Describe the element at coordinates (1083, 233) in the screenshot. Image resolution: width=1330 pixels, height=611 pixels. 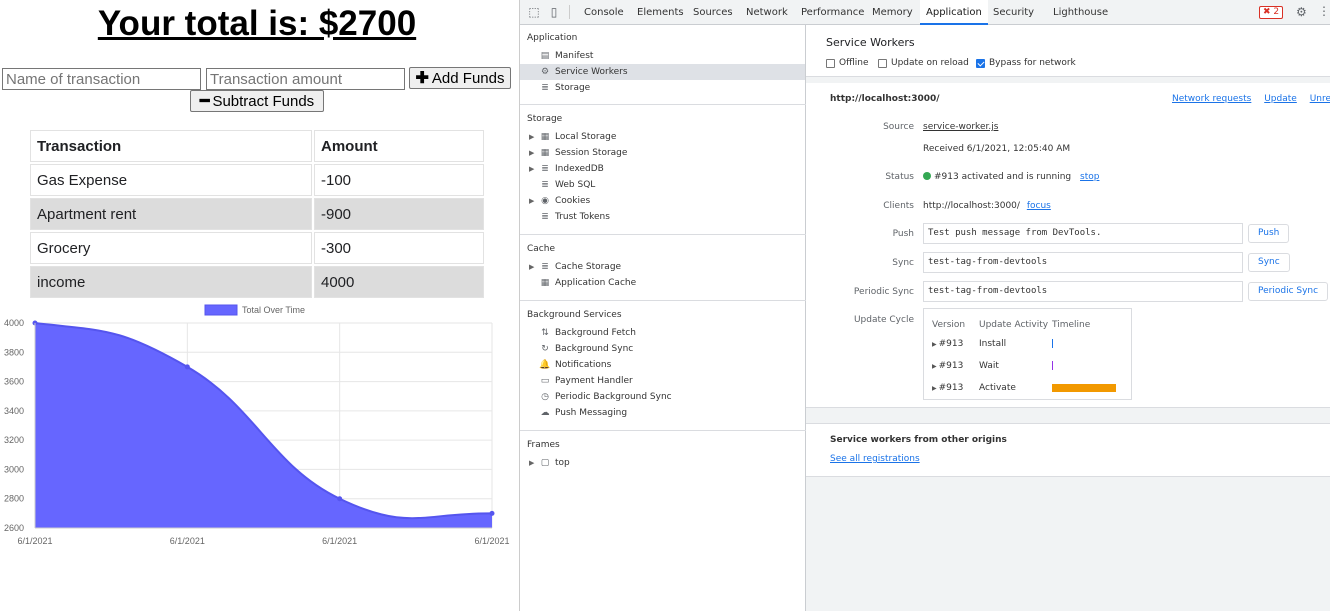
I see `push-message-input: Test push message from DevTools.` at that location.